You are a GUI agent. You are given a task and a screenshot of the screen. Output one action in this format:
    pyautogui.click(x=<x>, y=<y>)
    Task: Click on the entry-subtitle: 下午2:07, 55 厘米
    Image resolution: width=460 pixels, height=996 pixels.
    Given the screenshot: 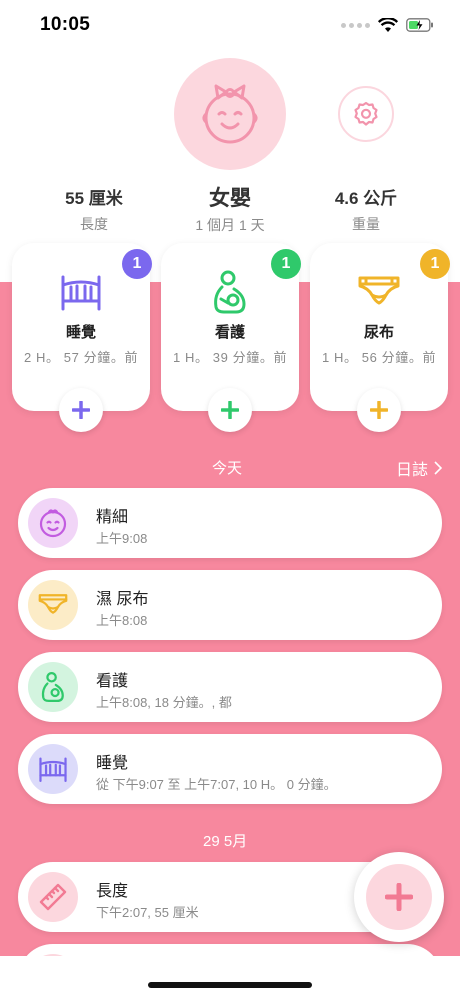 What is the action you would take?
    pyautogui.click(x=147, y=912)
    